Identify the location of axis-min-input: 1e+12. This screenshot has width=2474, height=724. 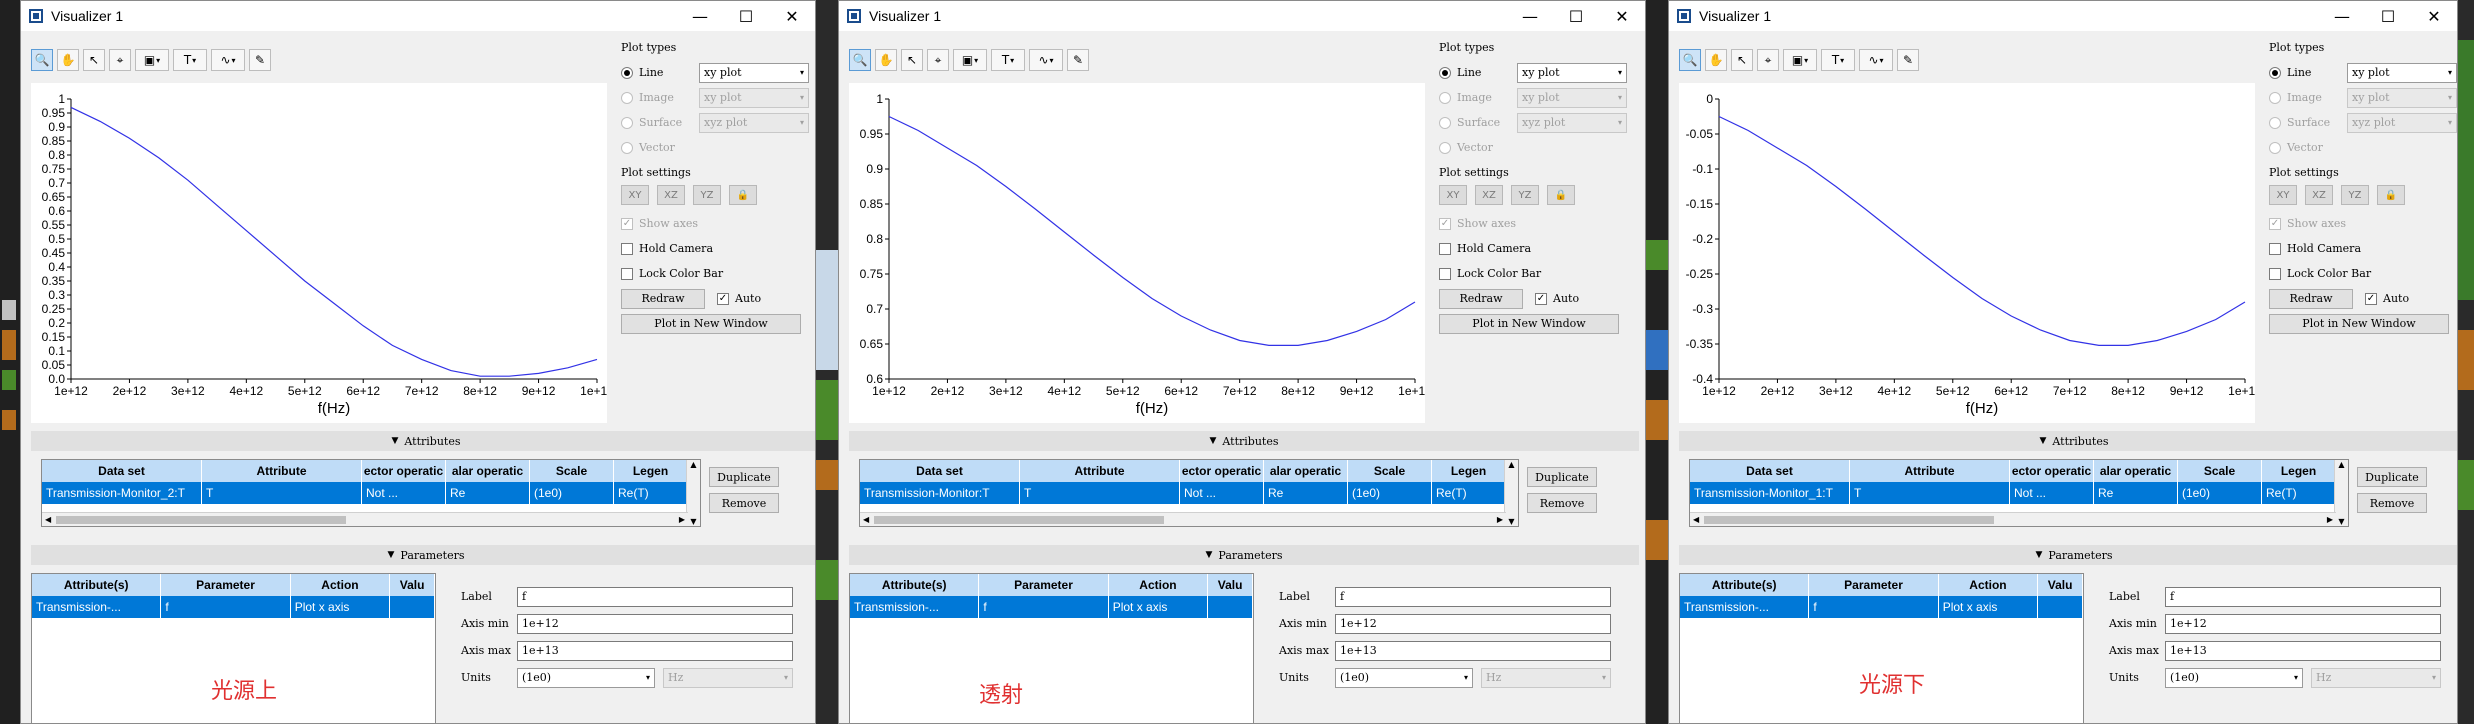
(655, 623).